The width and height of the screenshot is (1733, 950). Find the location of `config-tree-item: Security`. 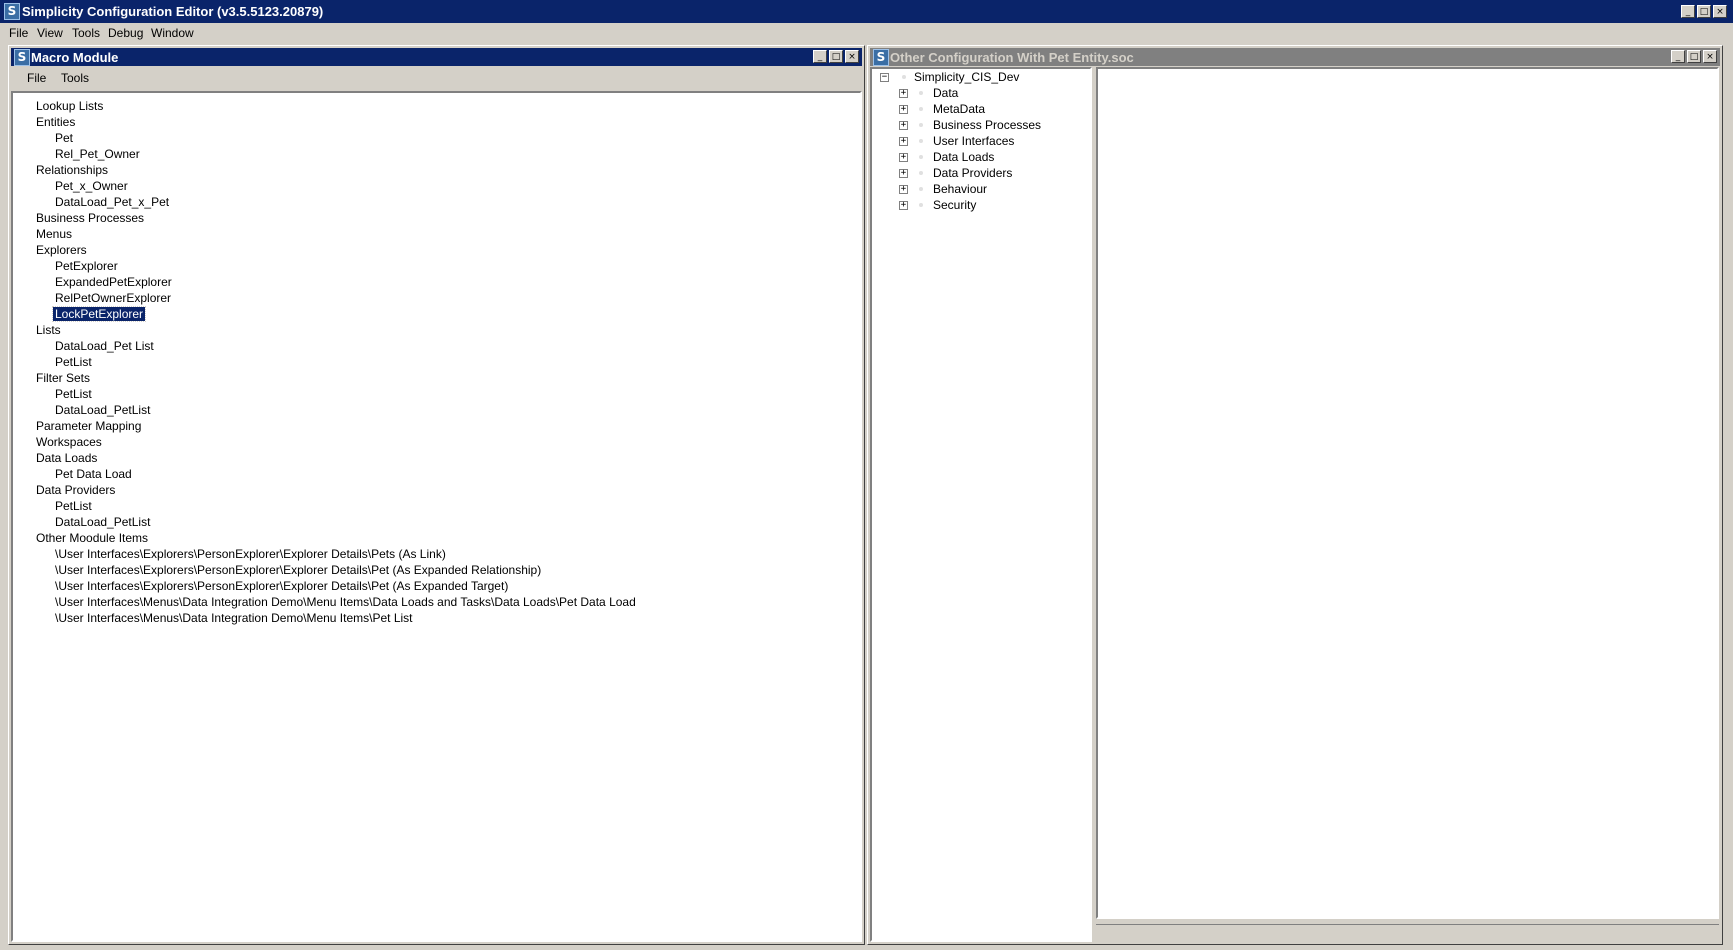

config-tree-item: Security is located at coordinates (954, 205).